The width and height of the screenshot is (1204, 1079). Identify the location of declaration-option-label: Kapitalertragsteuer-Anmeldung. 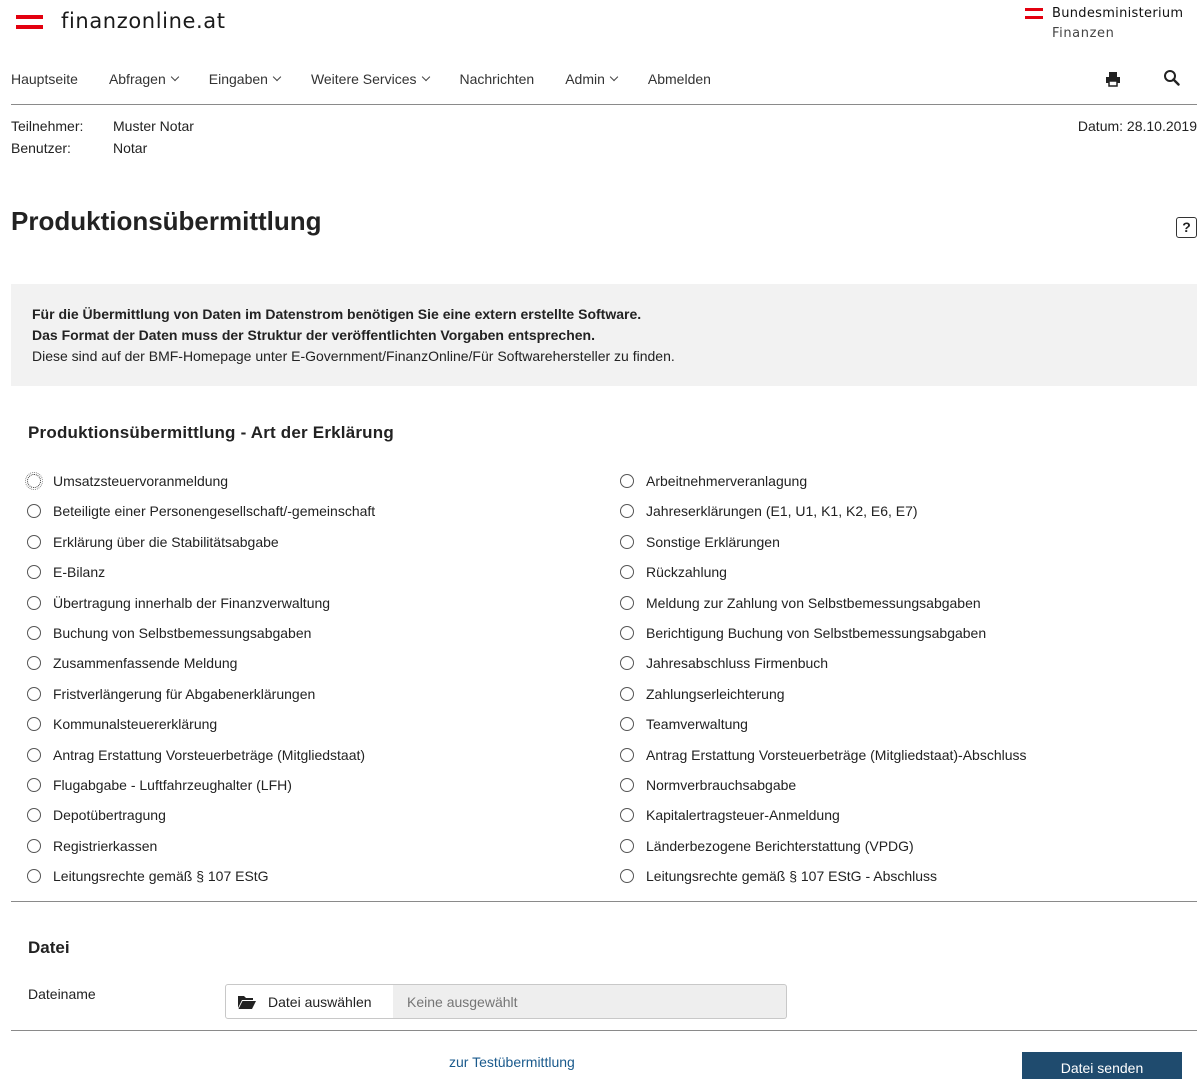
(743, 815).